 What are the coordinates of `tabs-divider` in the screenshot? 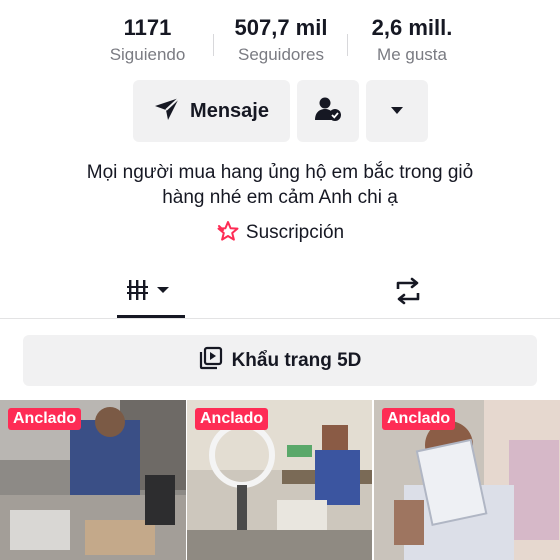 It's located at (280, 318).